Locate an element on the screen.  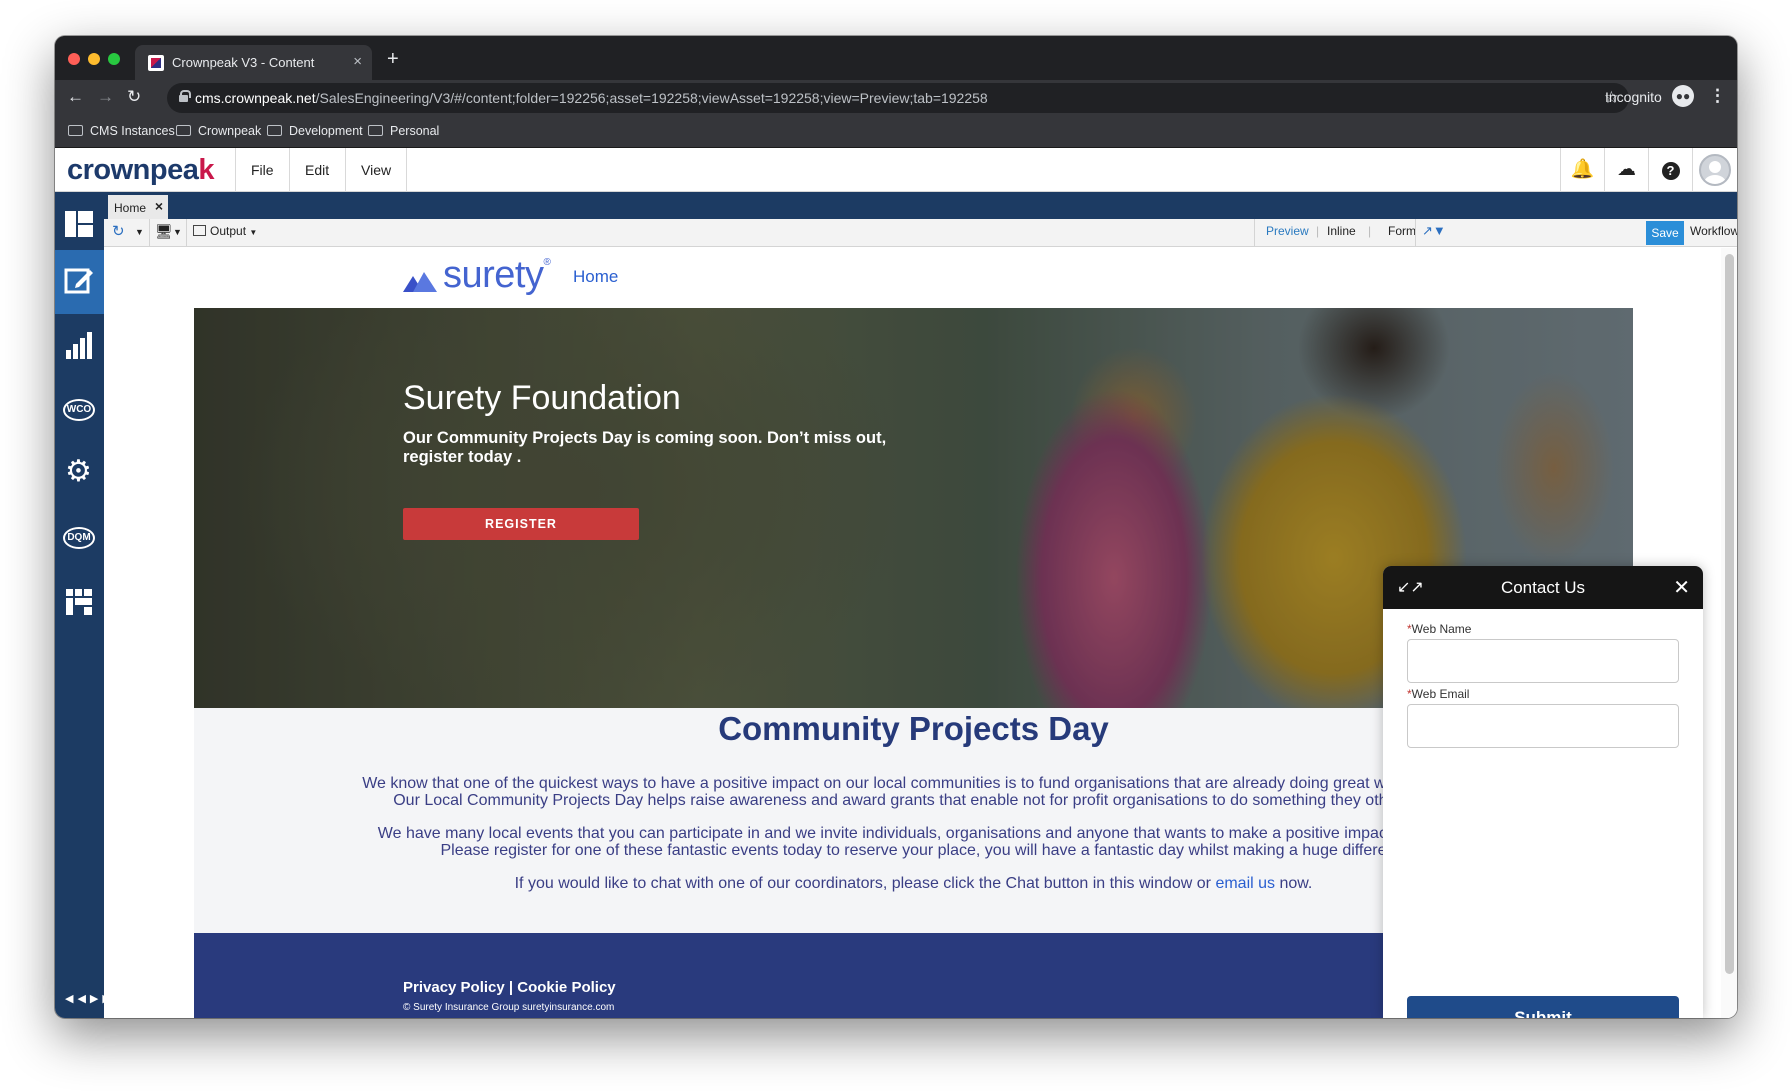
view-form-tab: Form is located at coordinates (1402, 231).